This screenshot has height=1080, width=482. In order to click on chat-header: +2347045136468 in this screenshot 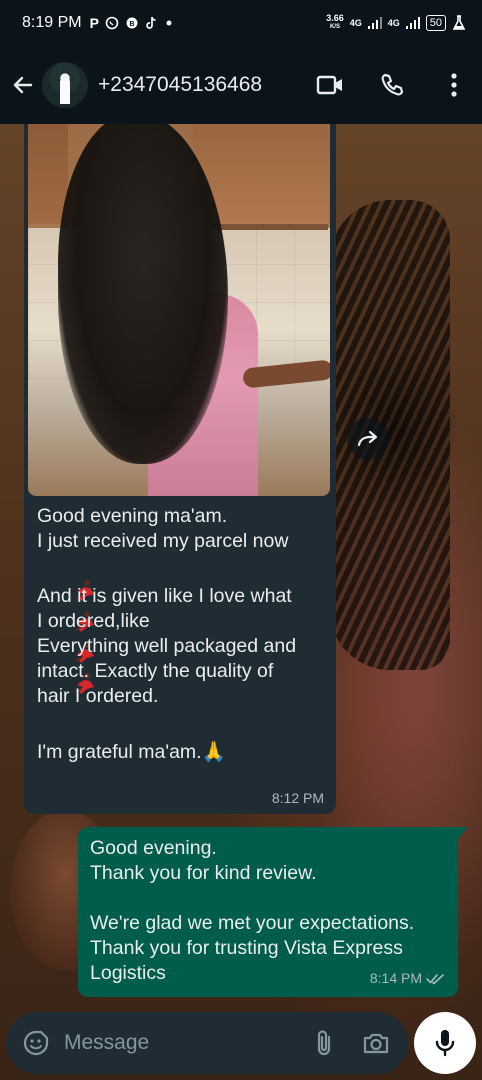, I will do `click(241, 85)`.